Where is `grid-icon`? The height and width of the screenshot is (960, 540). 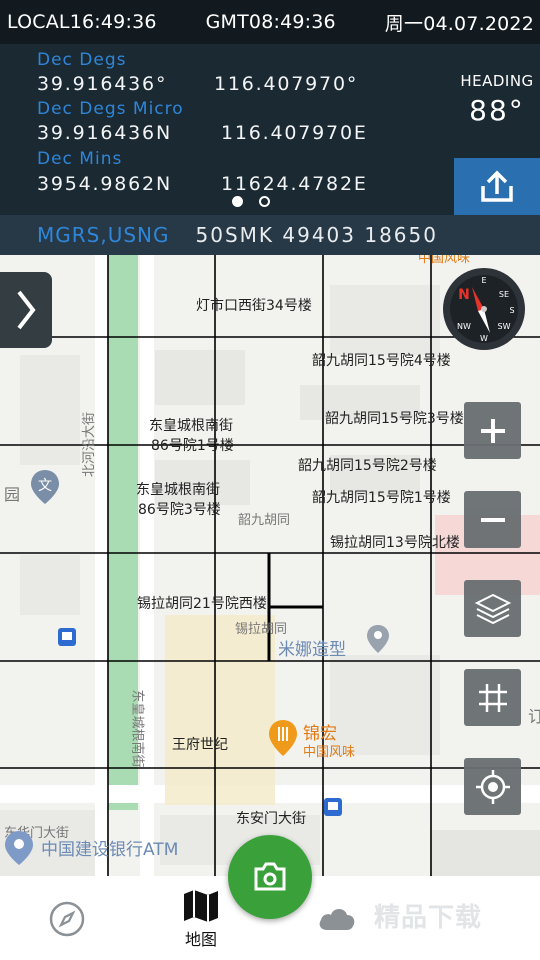 grid-icon is located at coordinates (492, 697).